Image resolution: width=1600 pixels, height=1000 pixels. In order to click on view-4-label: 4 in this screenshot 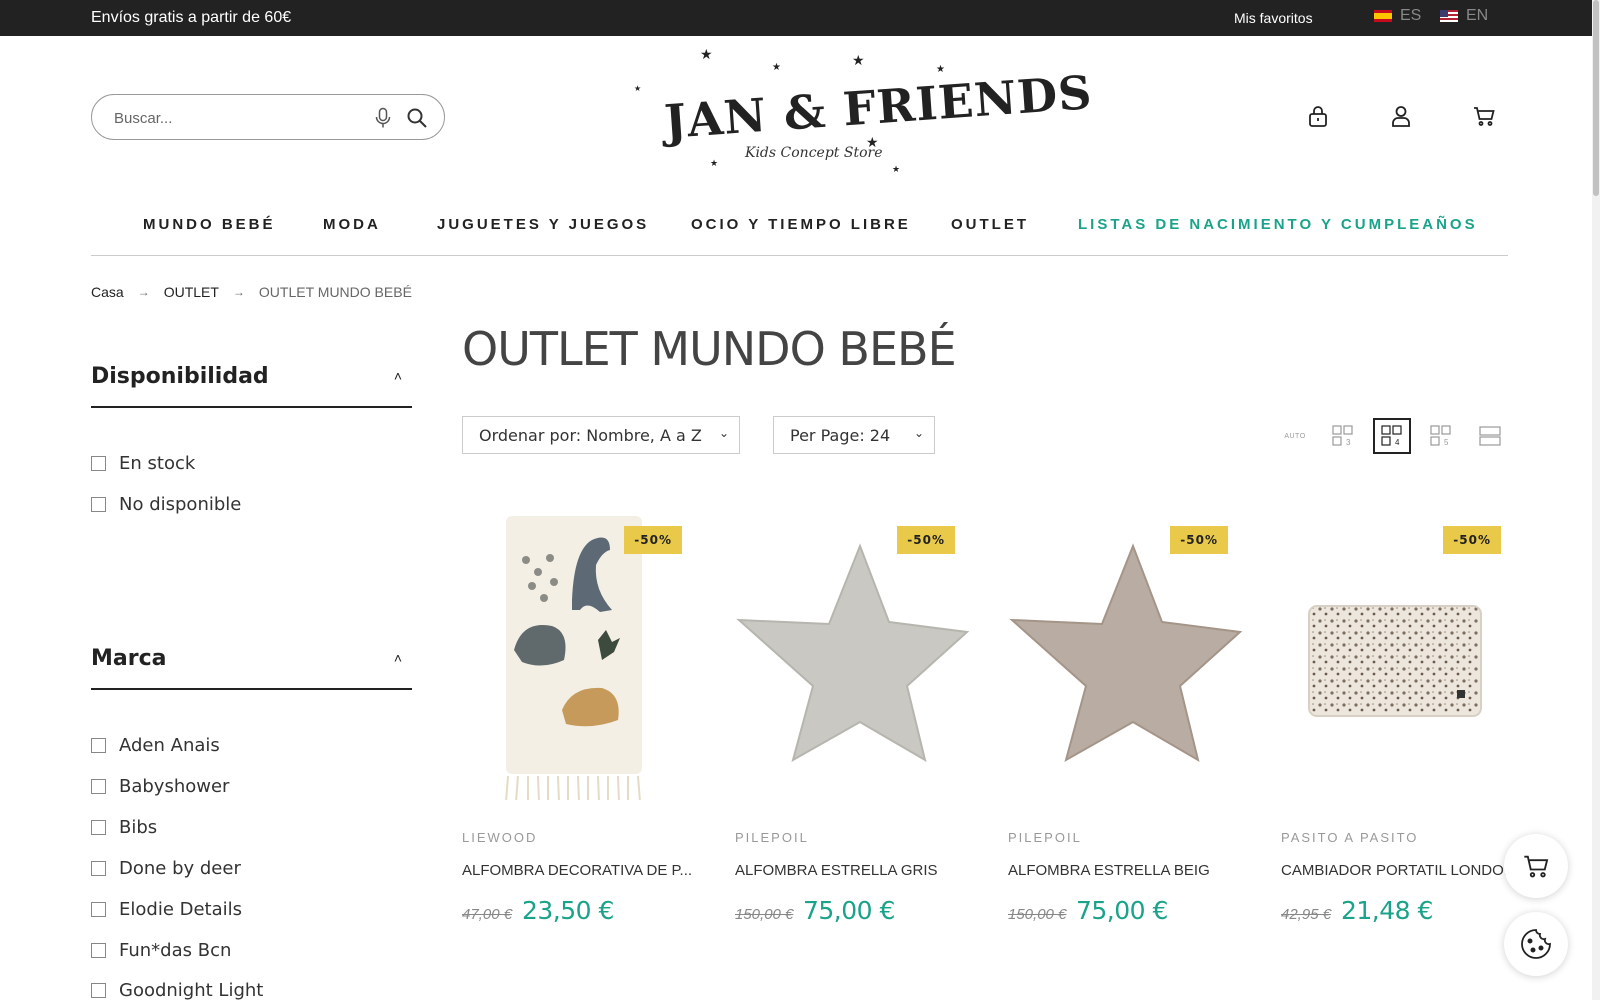, I will do `click(1397, 442)`.